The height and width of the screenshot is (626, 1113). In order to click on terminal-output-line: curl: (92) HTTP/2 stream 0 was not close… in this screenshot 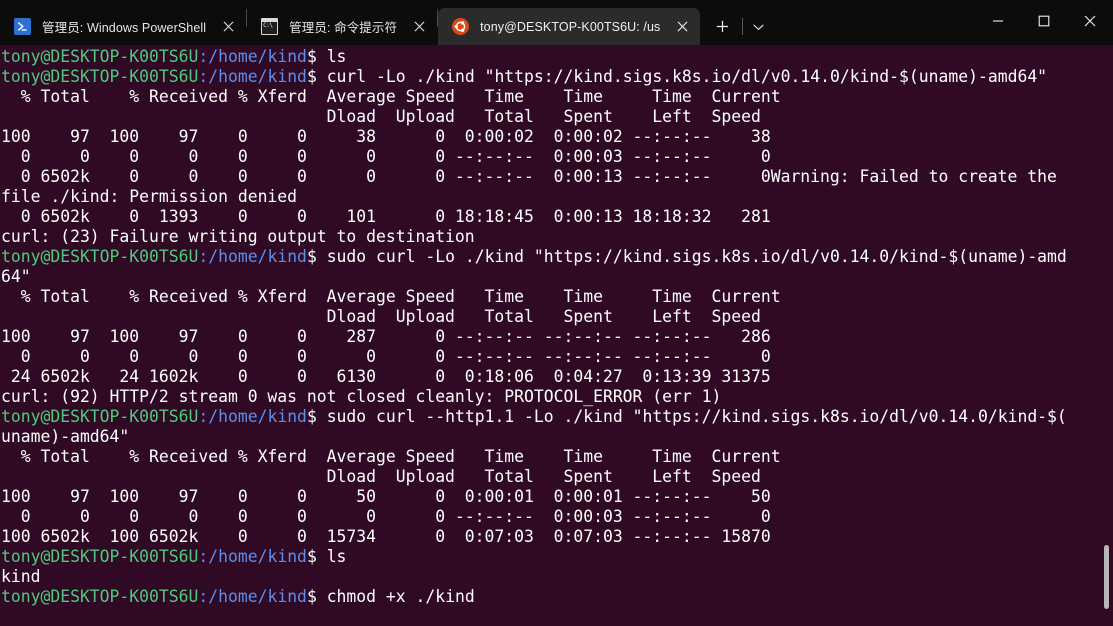, I will do `click(361, 396)`.